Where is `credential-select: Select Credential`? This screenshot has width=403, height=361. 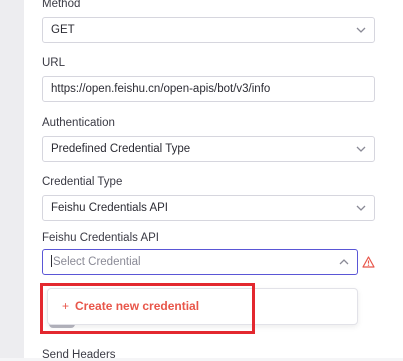 credential-select: Select Credential is located at coordinates (200, 262).